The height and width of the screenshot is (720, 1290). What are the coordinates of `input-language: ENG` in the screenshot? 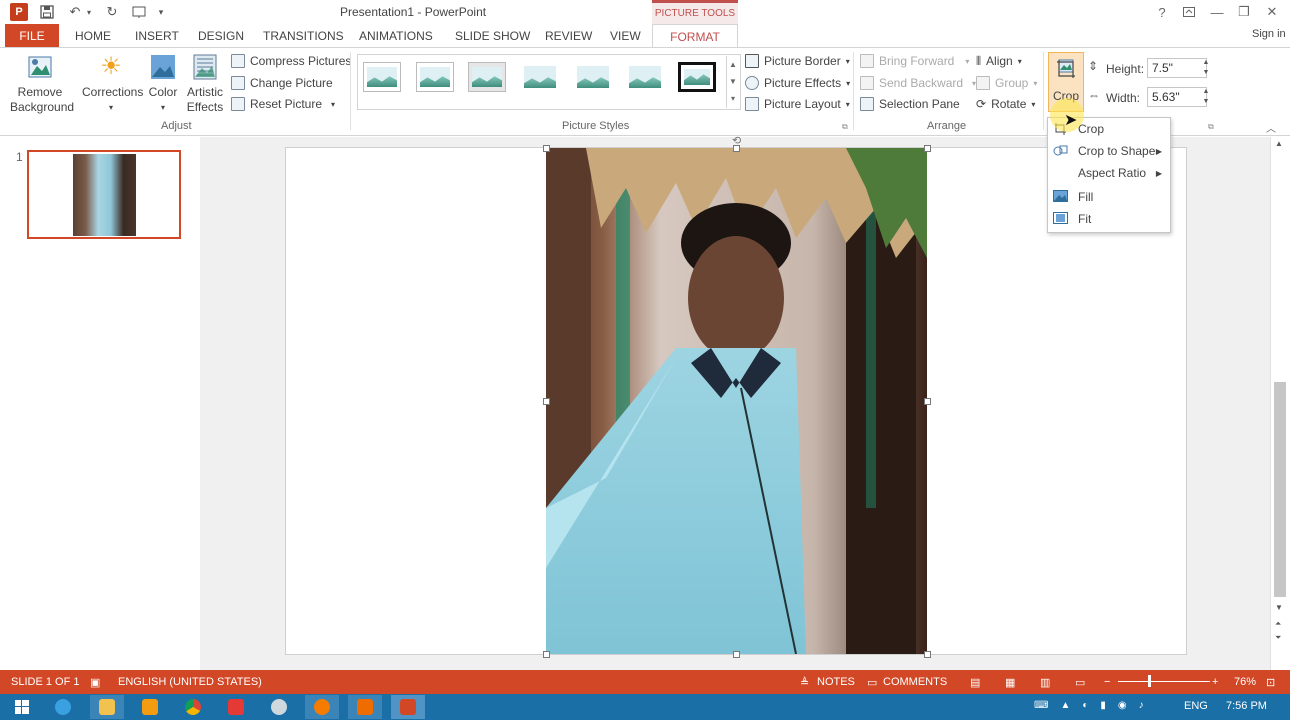 It's located at (1196, 706).